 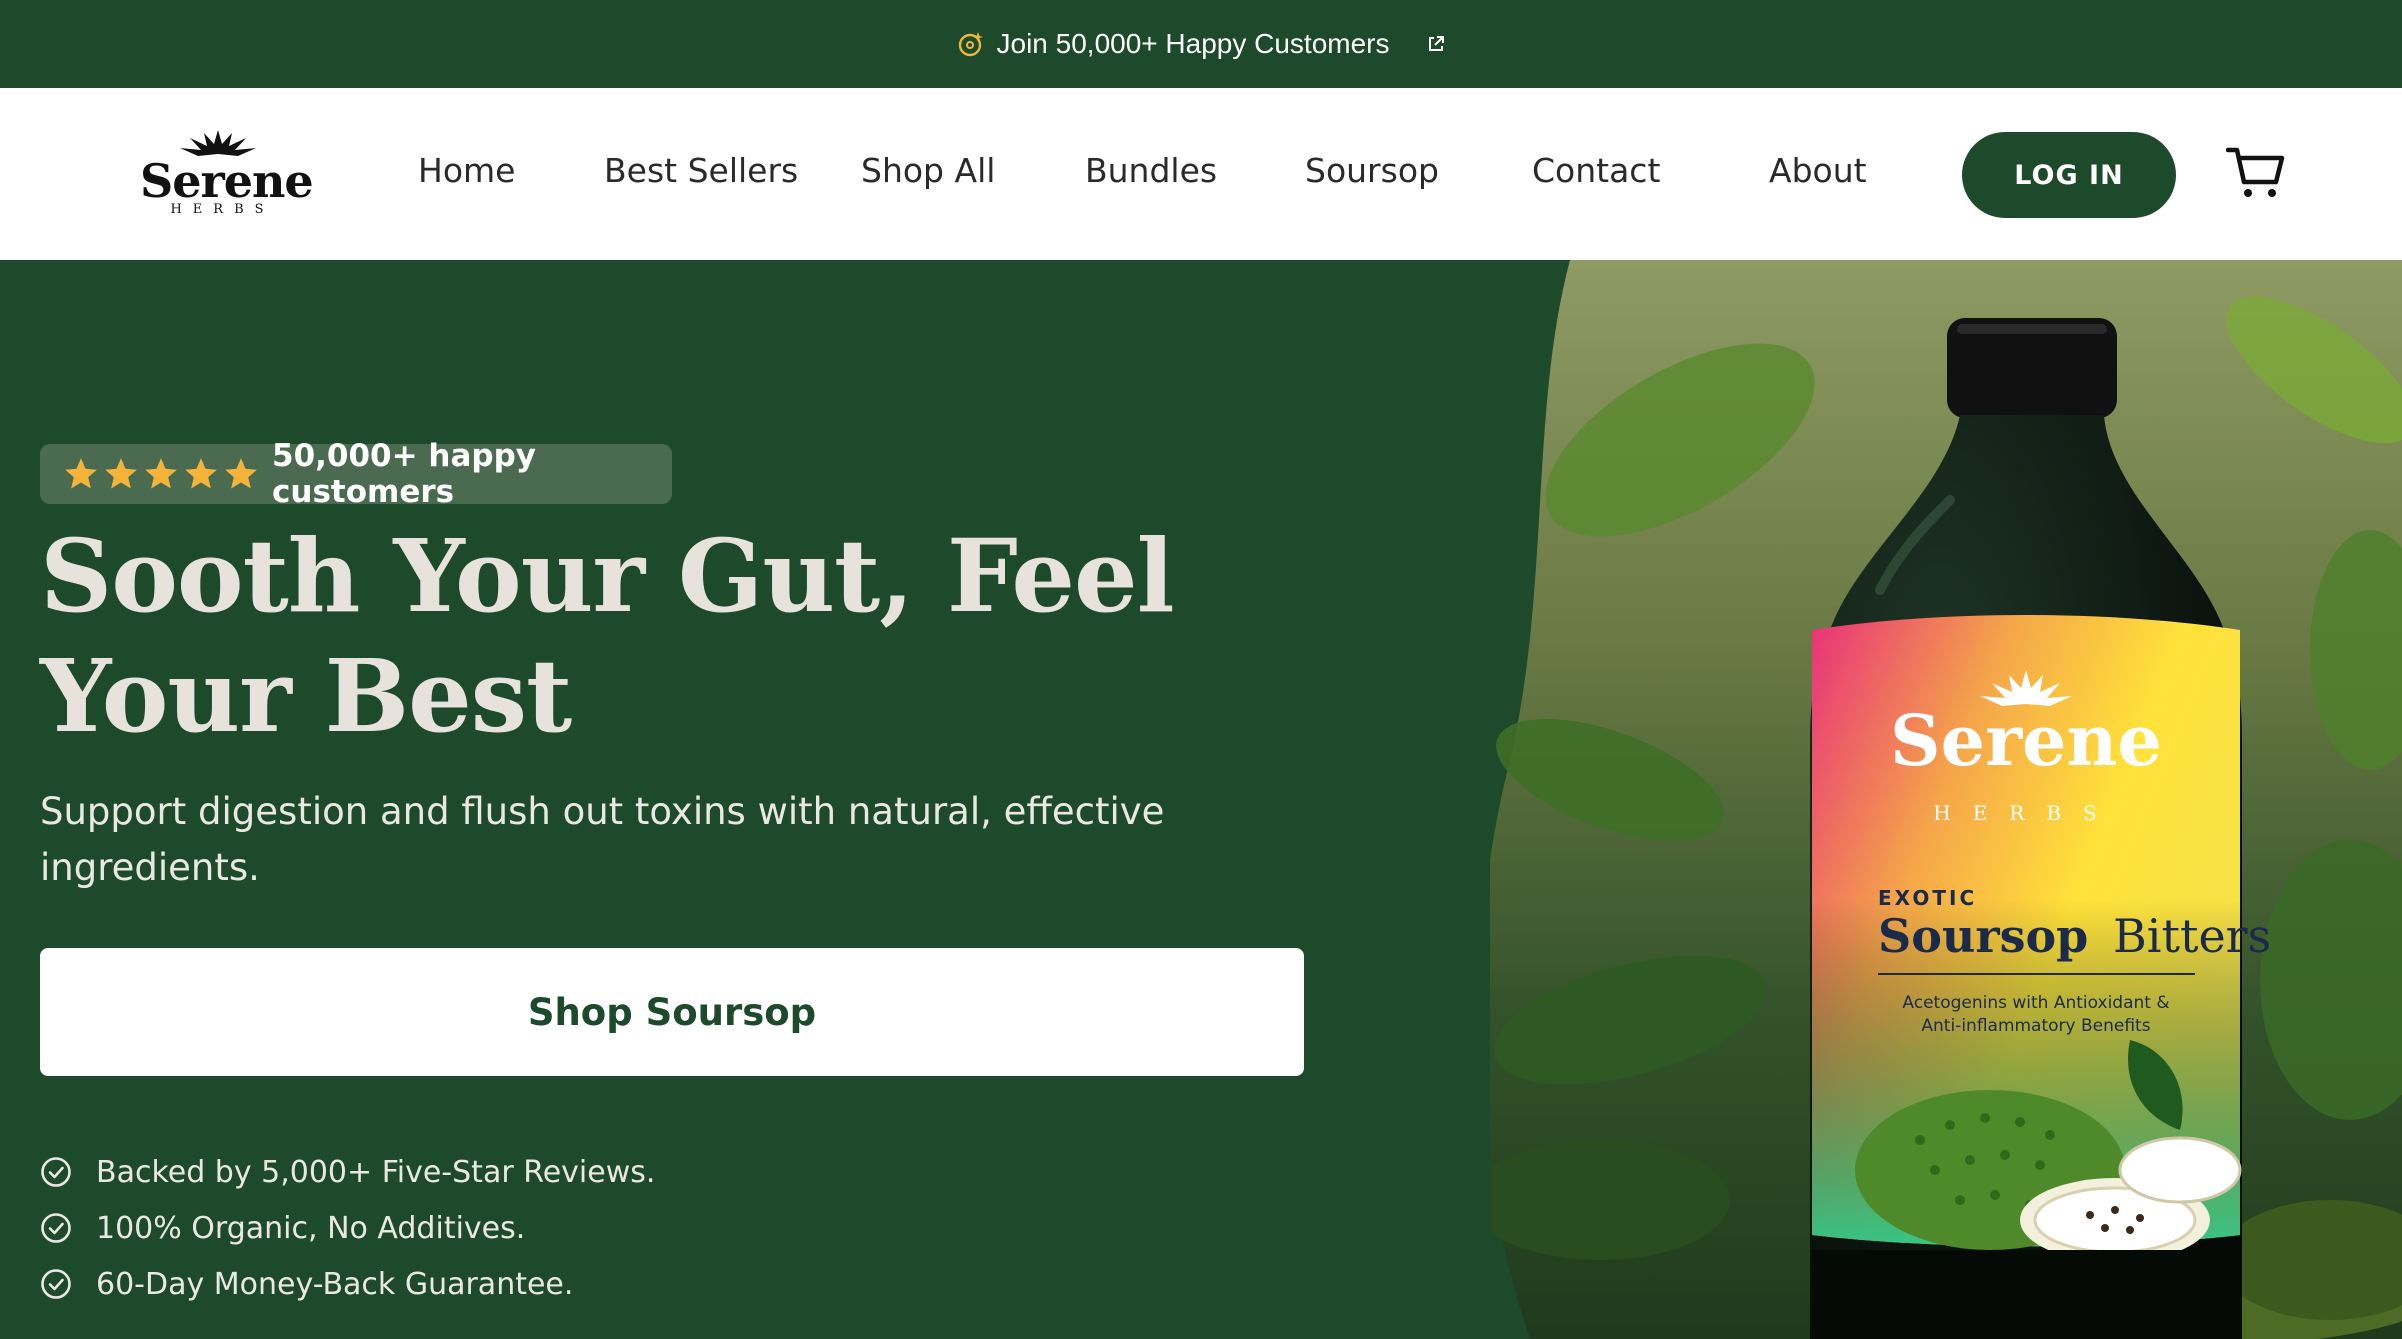 I want to click on rating-badge: 50,000+ happy customers, so click(x=356, y=474).